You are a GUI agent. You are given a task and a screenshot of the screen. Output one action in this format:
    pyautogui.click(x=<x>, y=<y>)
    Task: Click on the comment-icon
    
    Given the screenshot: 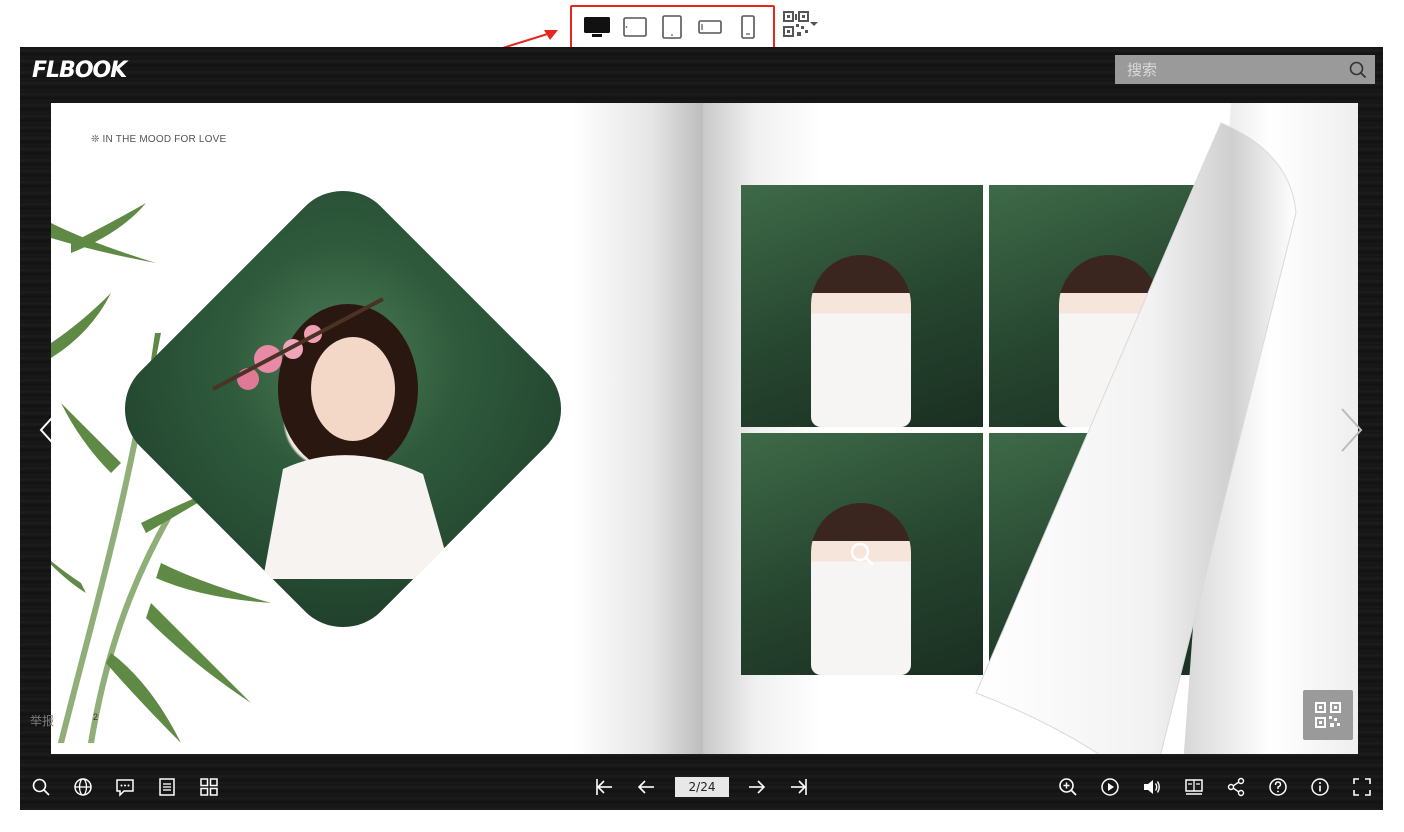 What is the action you would take?
    pyautogui.click(x=125, y=787)
    